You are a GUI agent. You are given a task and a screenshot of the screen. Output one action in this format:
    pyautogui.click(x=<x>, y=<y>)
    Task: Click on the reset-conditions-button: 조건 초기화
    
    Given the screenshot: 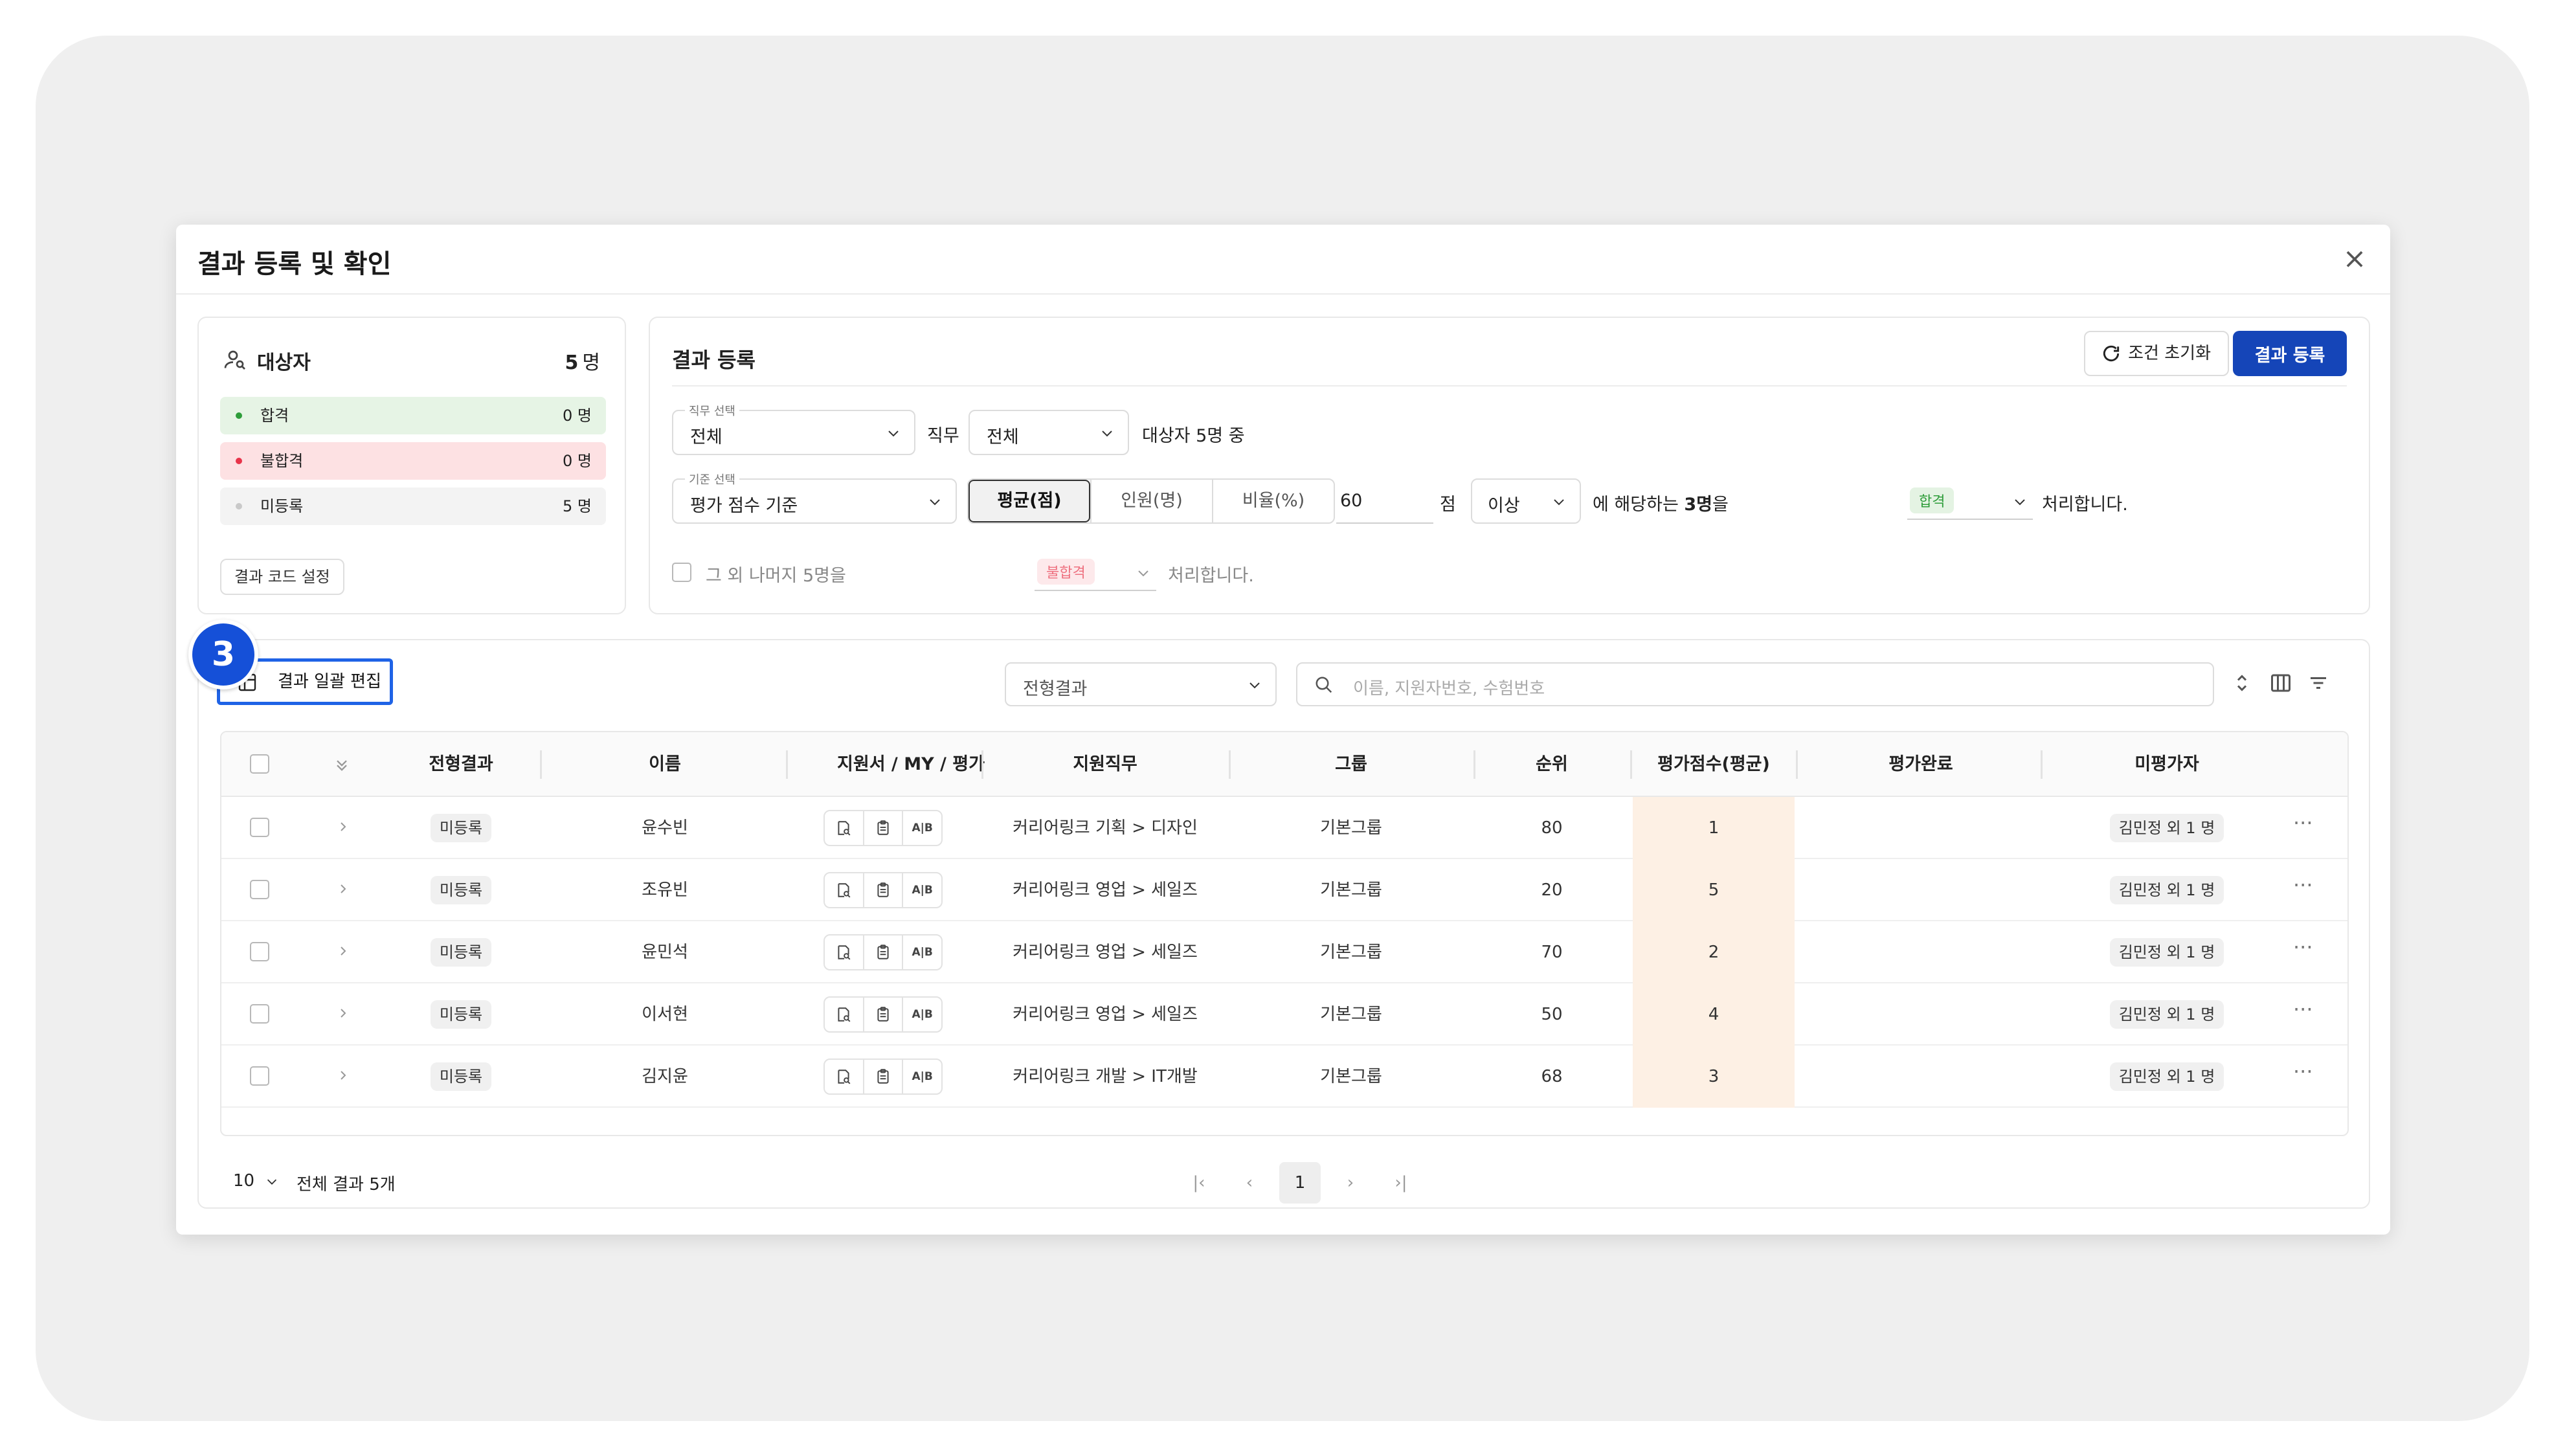 What is the action you would take?
    pyautogui.click(x=2156, y=353)
    